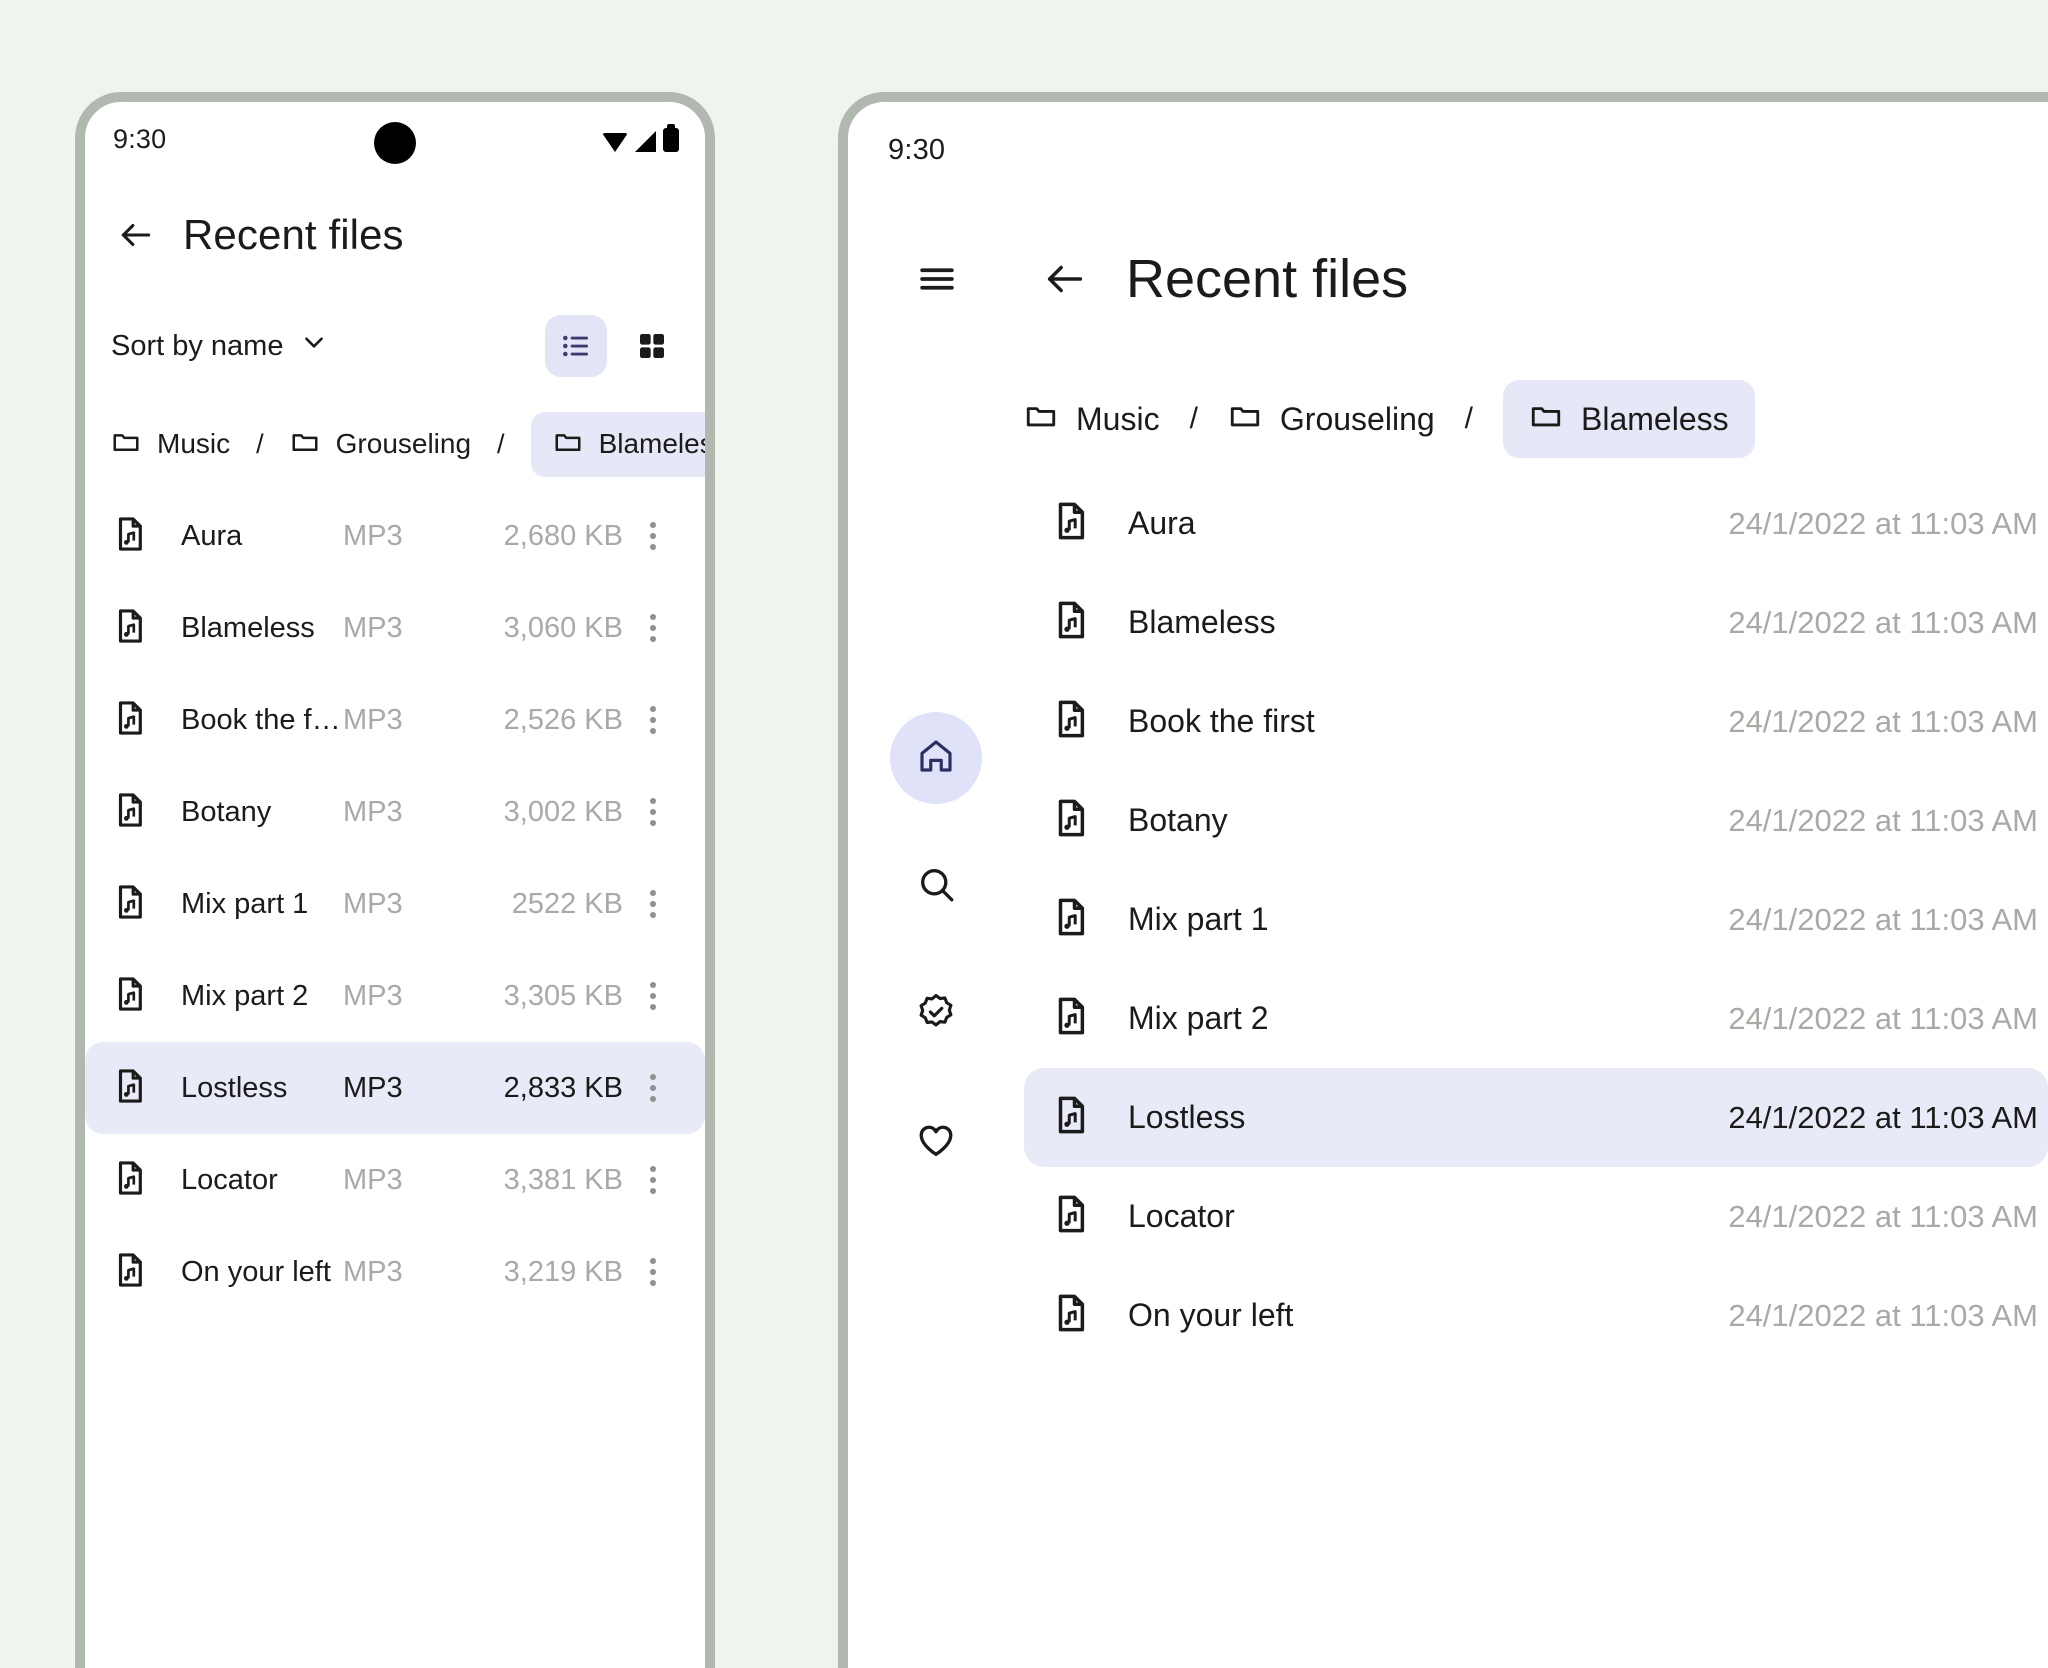 The height and width of the screenshot is (1668, 2048). Describe the element at coordinates (563, 627) in the screenshot. I see `file-size: 3,060 KB` at that location.